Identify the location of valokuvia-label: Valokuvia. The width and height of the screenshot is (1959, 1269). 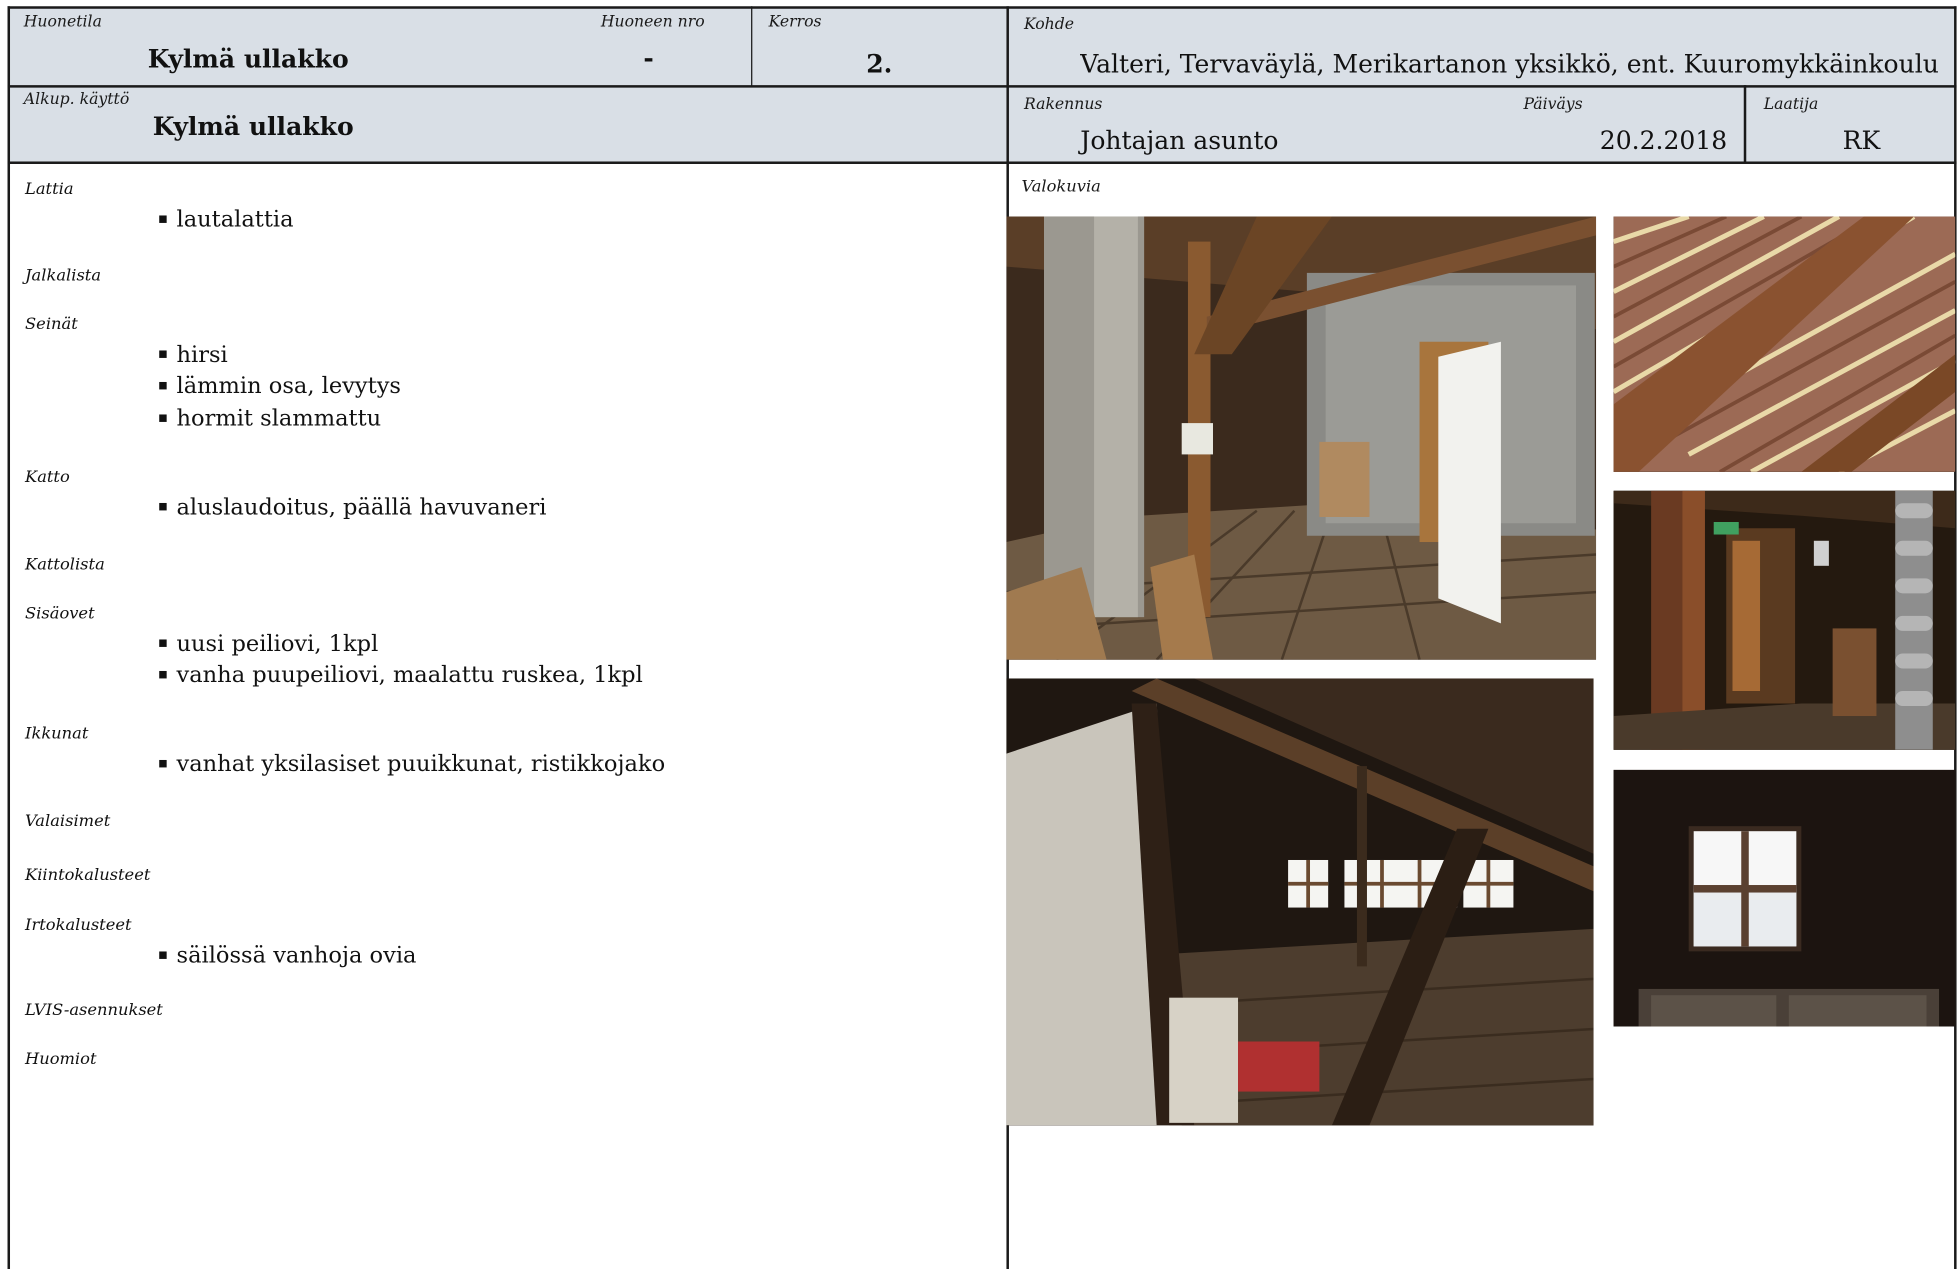
(1061, 187).